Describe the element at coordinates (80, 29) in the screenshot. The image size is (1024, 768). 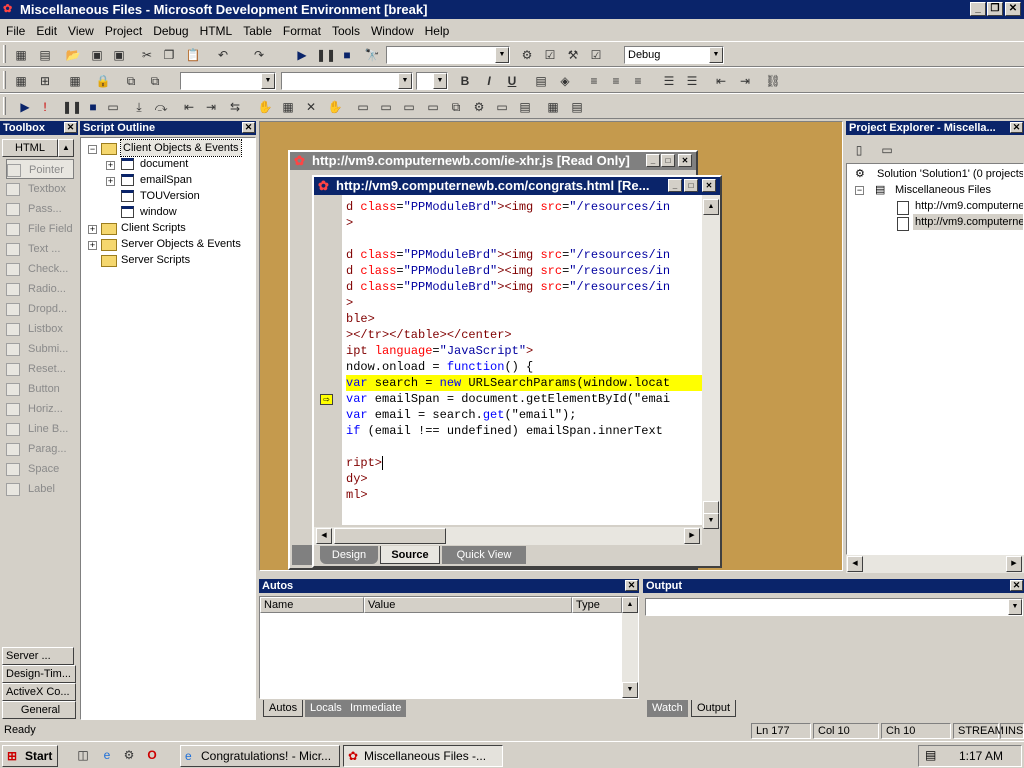
I see `menu-view: View` at that location.